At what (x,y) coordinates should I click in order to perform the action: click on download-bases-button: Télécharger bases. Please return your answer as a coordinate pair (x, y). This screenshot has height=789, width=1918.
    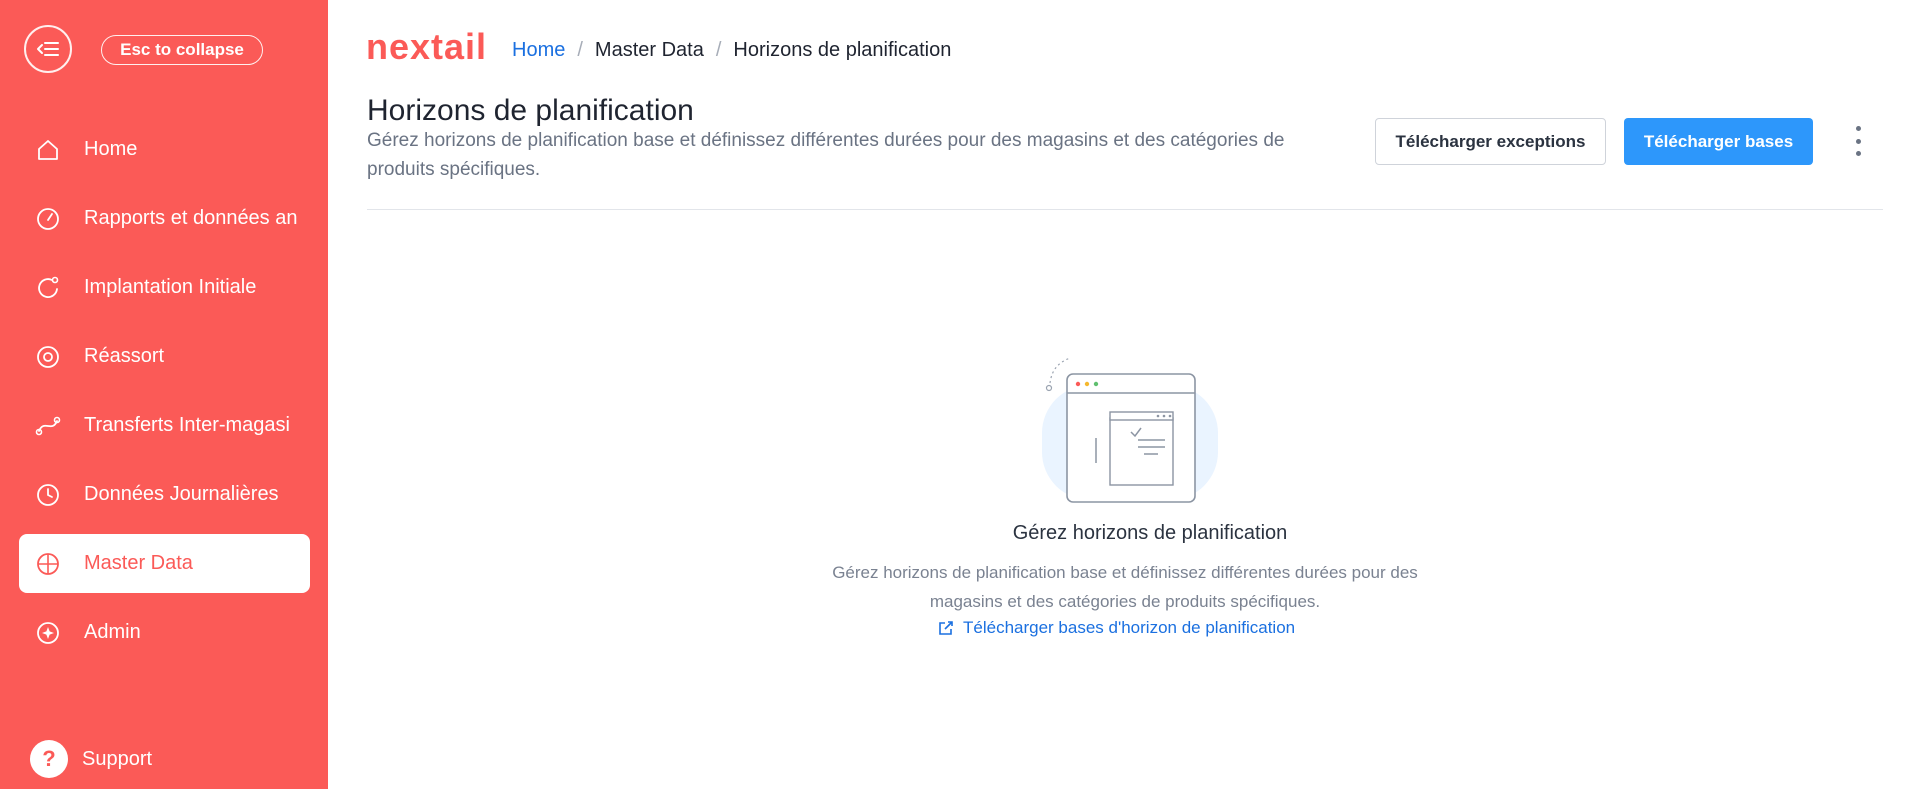
    Looking at the image, I should click on (1718, 141).